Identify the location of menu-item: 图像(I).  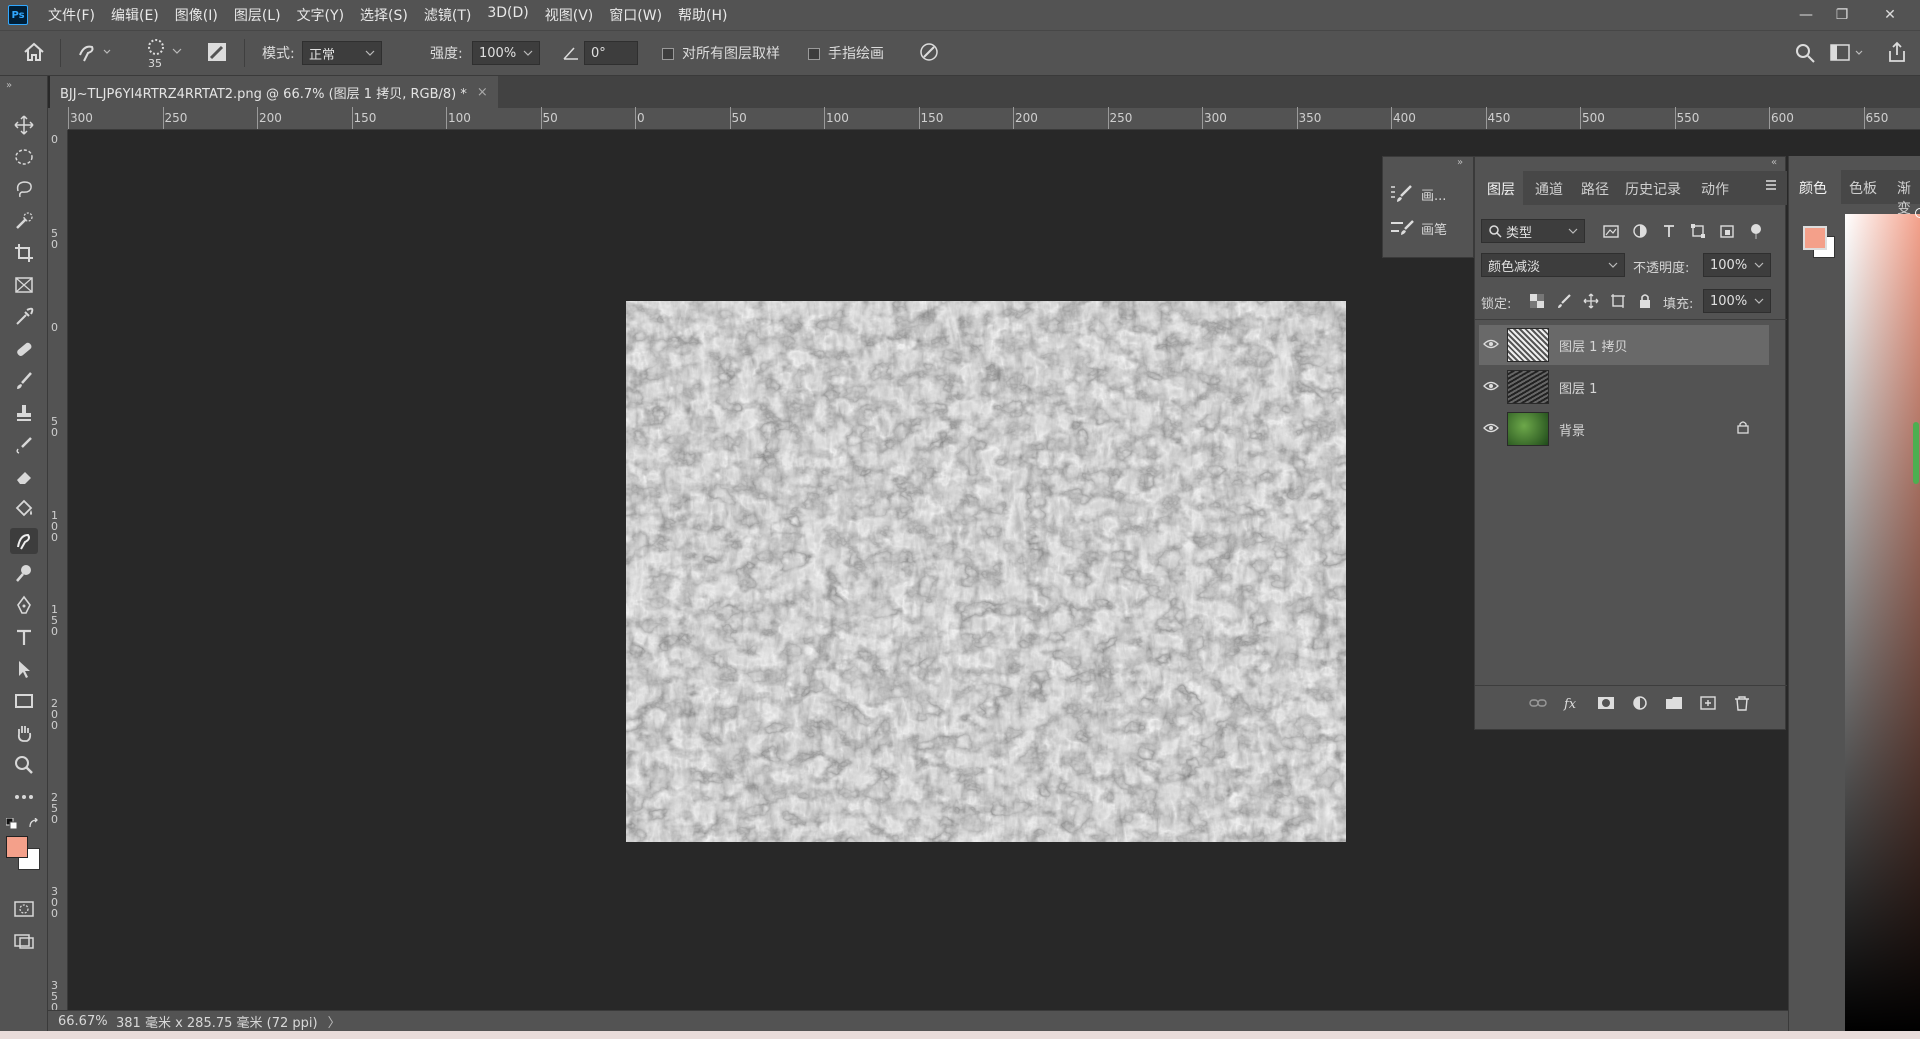
(196, 15).